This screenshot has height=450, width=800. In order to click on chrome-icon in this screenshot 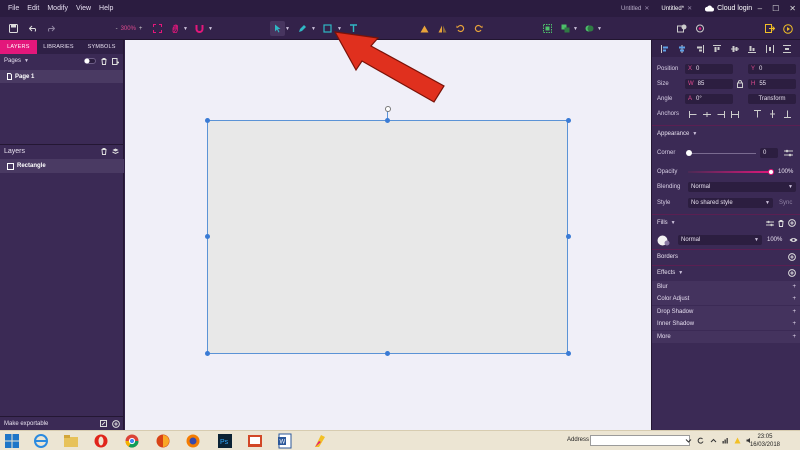, I will do `click(132, 441)`.